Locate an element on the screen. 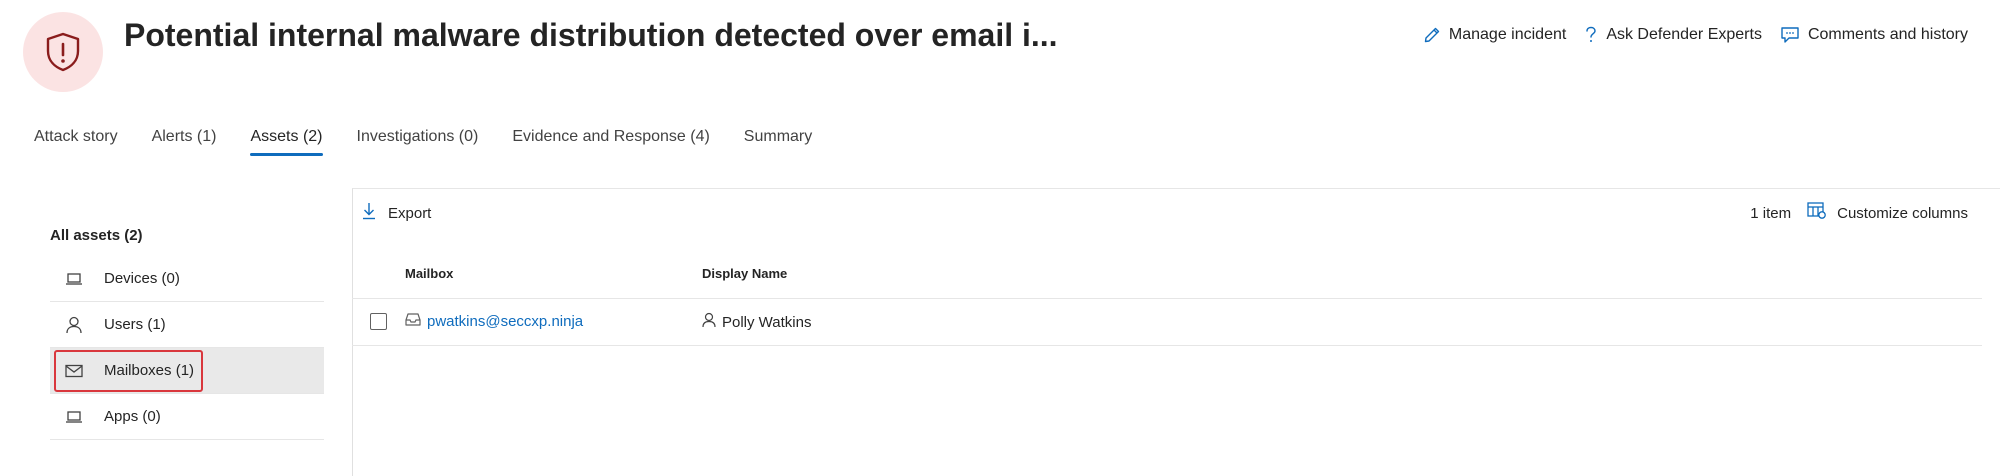  customize-columns-label: Customize columns is located at coordinates (1902, 213).